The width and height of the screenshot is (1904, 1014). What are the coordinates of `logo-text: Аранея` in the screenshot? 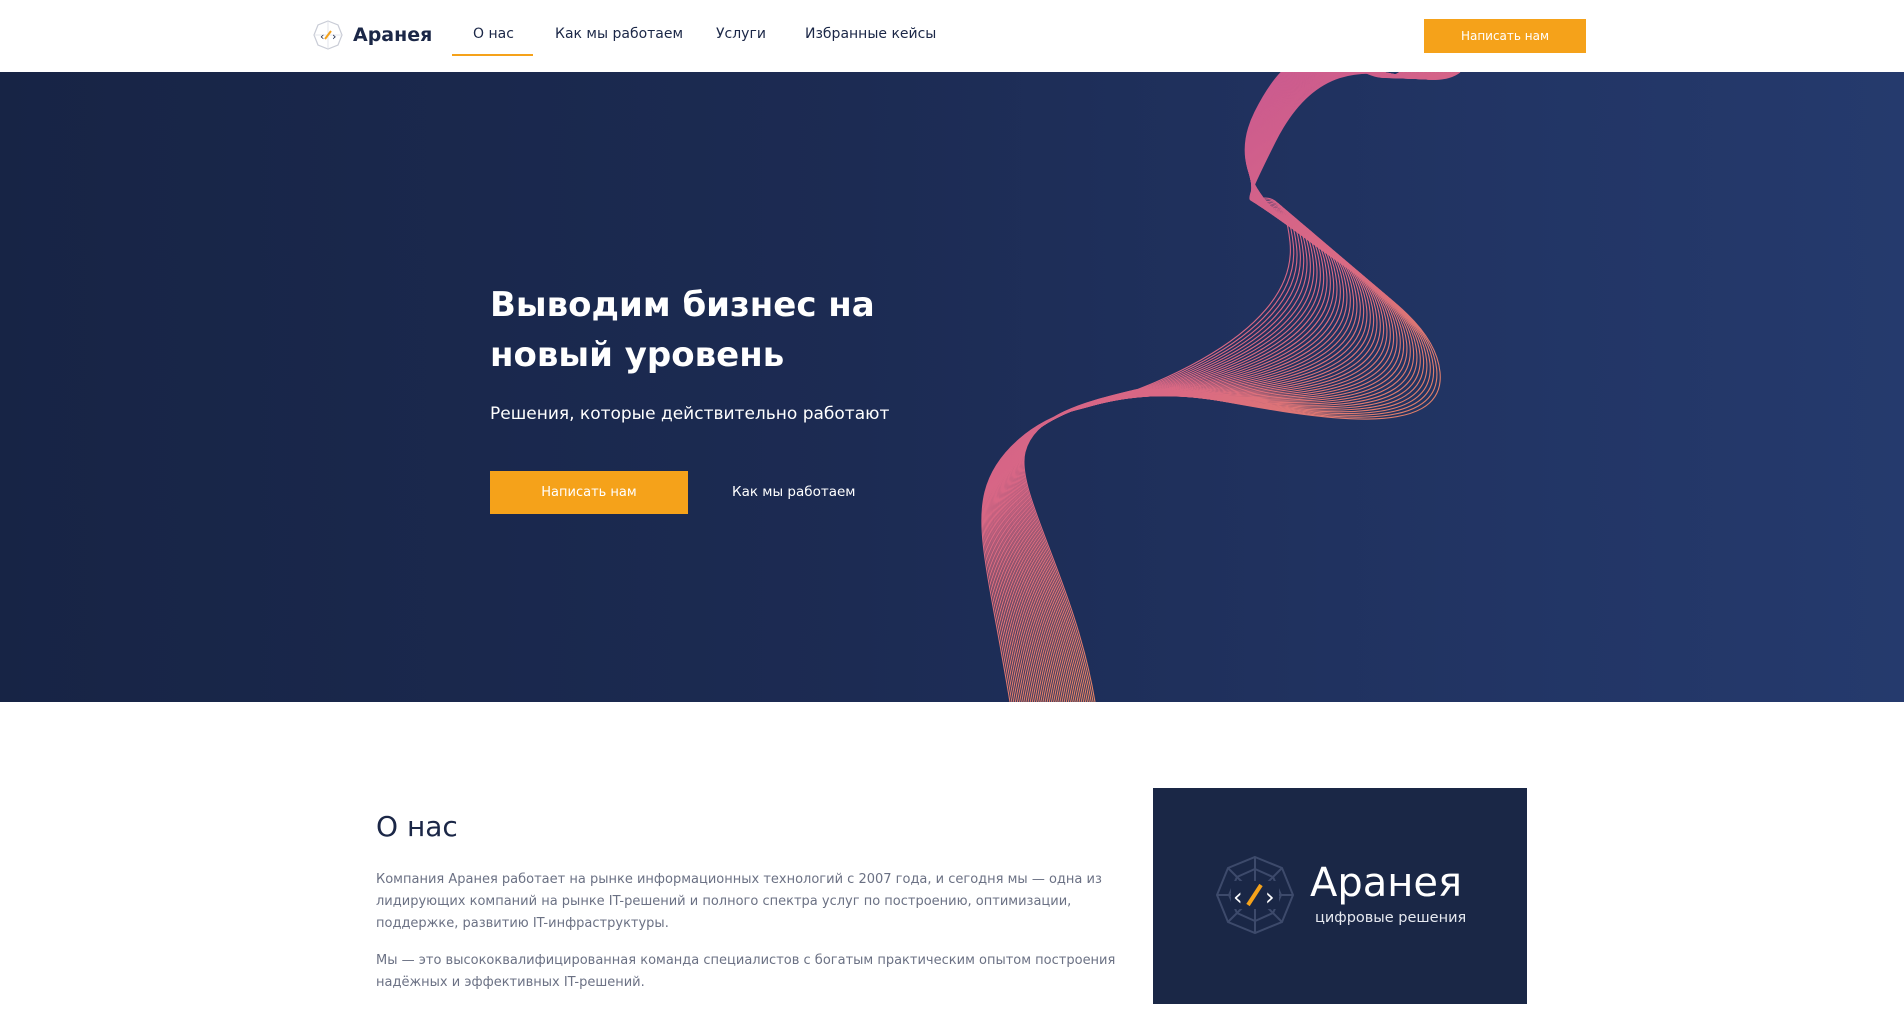 It's located at (393, 35).